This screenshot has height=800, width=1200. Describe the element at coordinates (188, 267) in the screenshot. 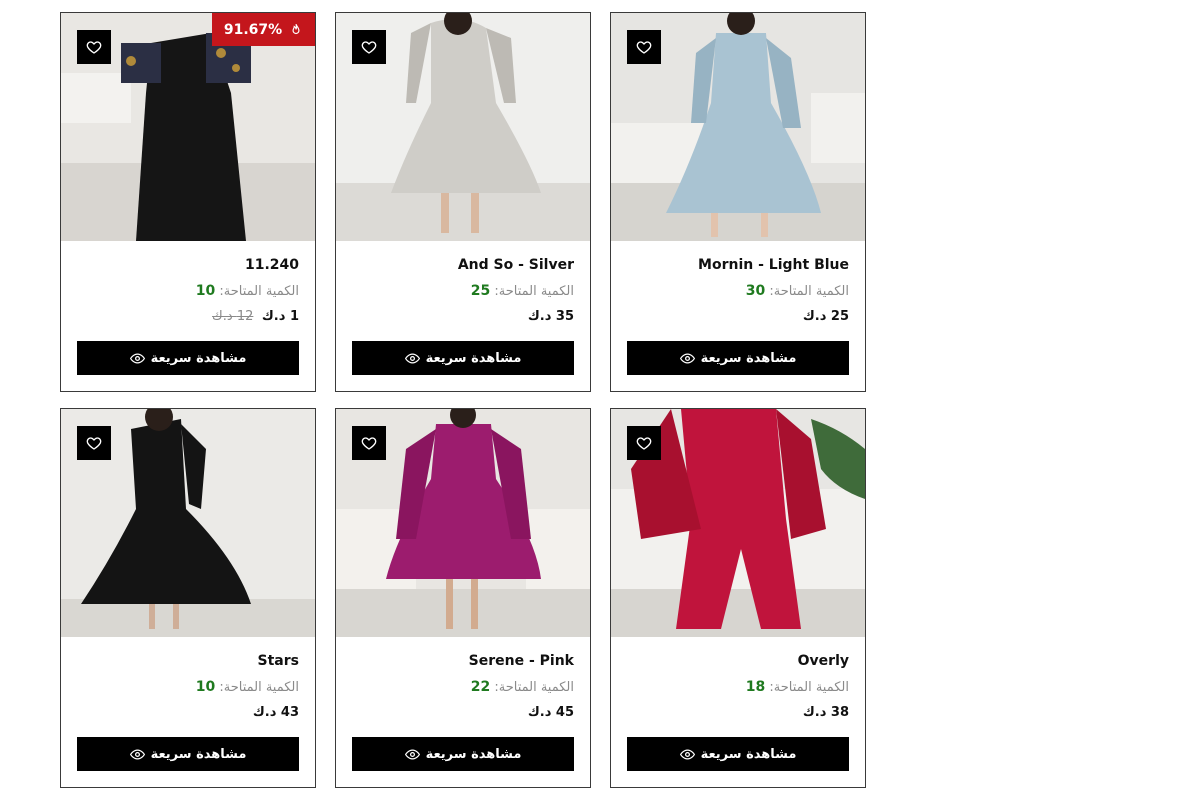

I see `product-name: 11.240` at that location.